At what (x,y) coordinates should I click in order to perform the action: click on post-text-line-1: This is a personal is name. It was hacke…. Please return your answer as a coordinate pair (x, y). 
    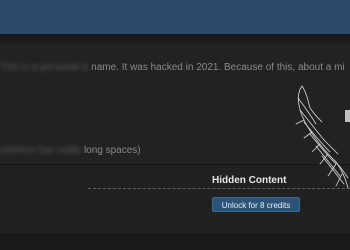
    Looking at the image, I should click on (172, 67).